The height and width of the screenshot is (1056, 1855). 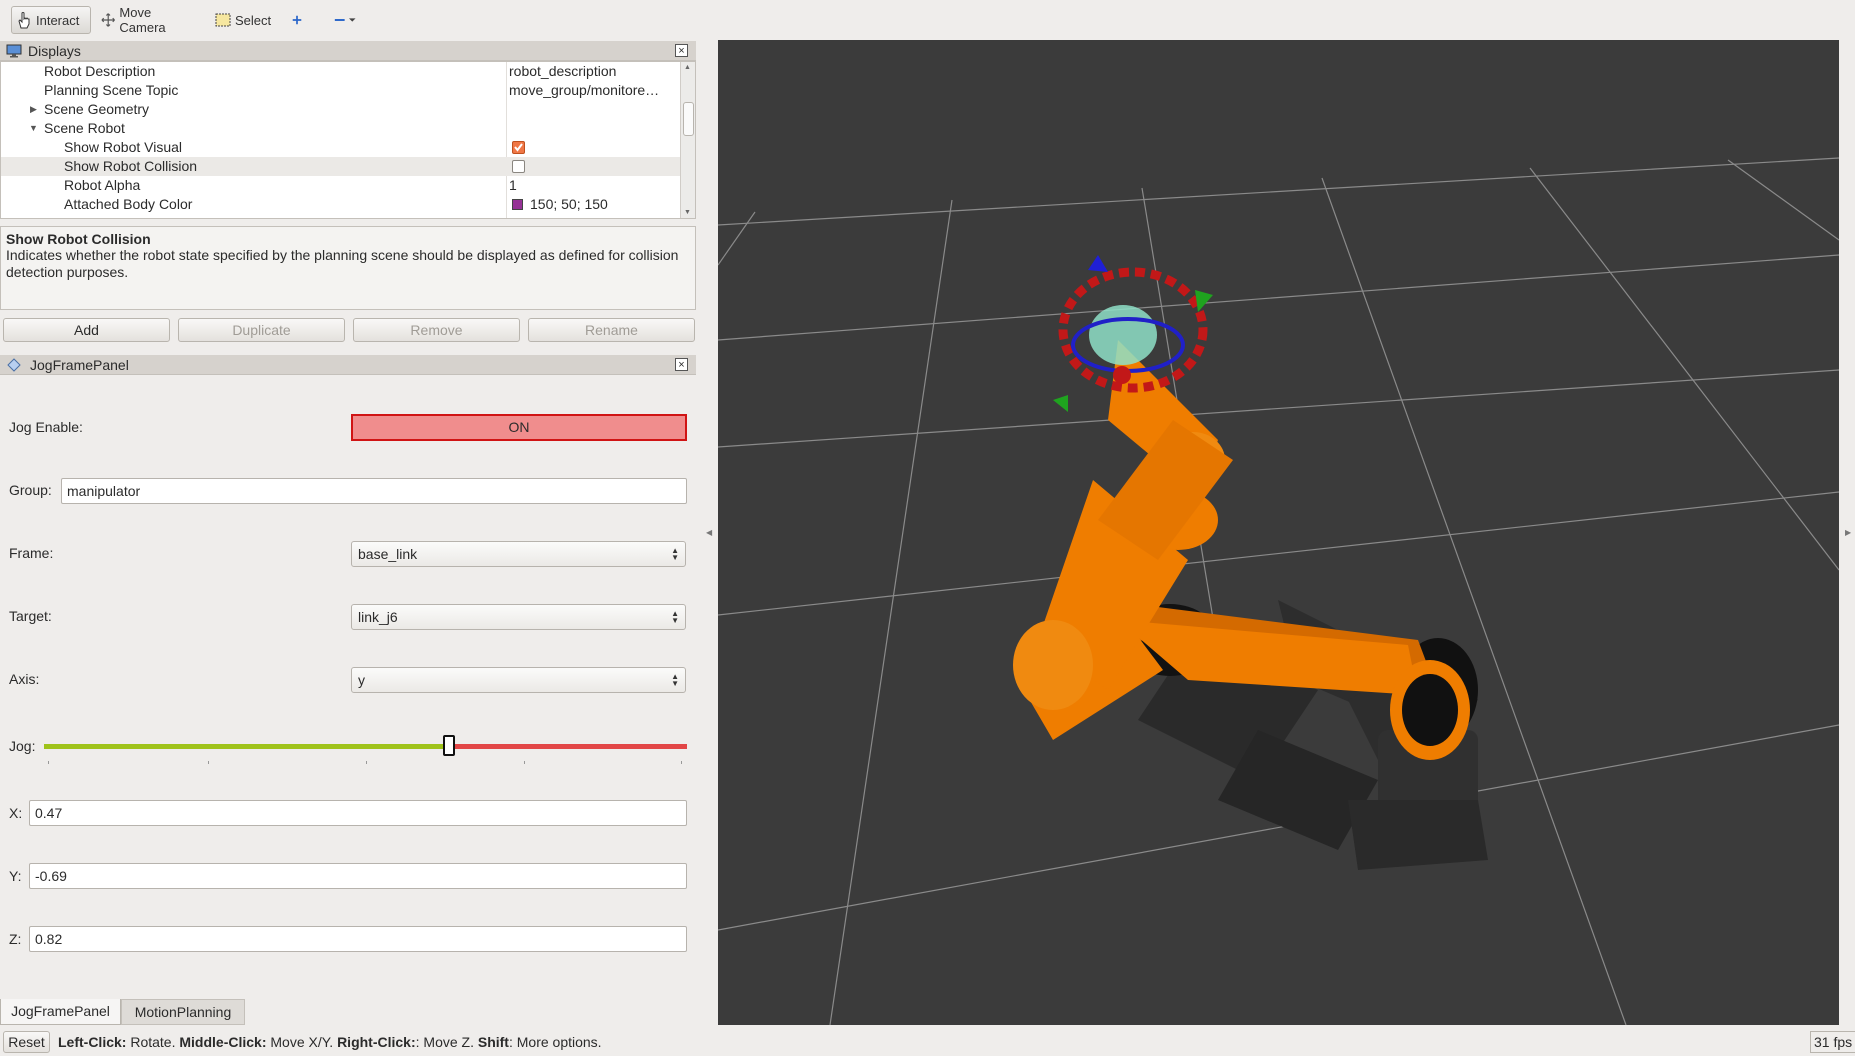 I want to click on panel-tabs: JogFramePanel MotionPlanning, so click(x=348, y=1012).